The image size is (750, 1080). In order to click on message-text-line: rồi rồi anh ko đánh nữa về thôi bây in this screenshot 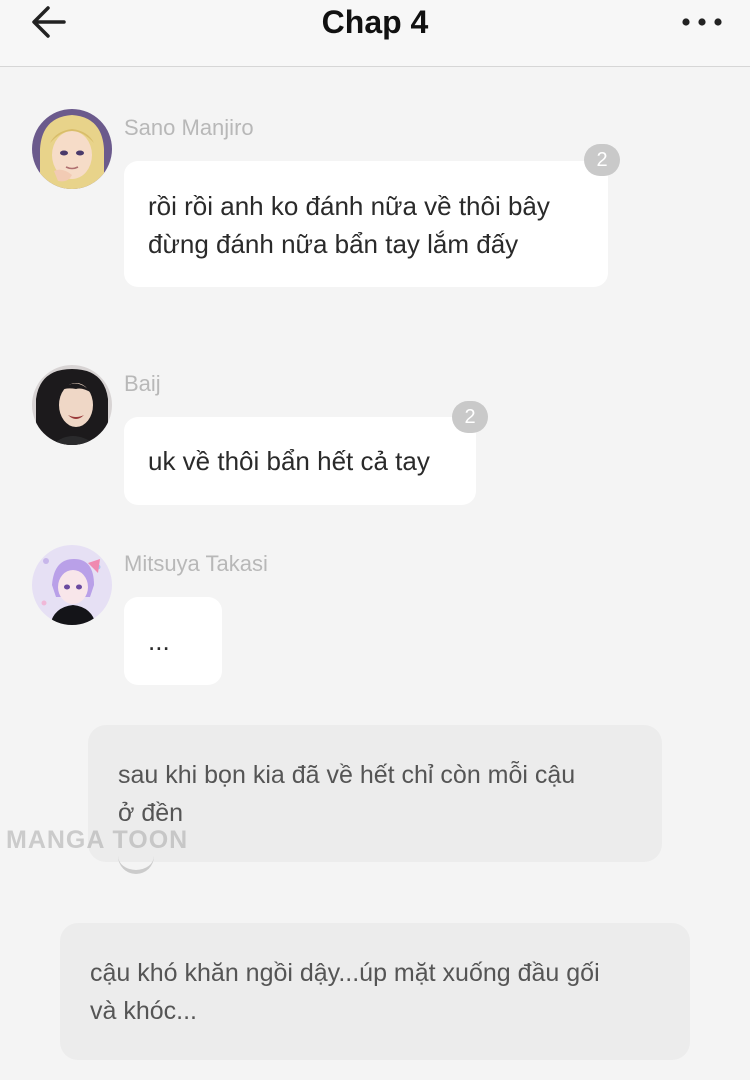, I will do `click(349, 206)`.